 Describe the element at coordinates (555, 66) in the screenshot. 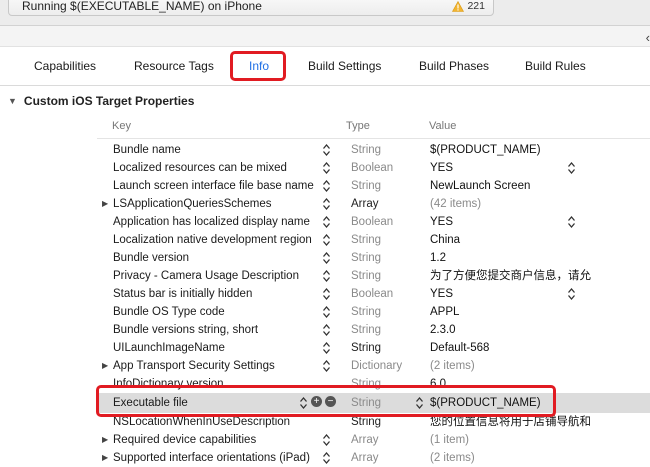

I see `tab-build-rules: Build Rules` at that location.